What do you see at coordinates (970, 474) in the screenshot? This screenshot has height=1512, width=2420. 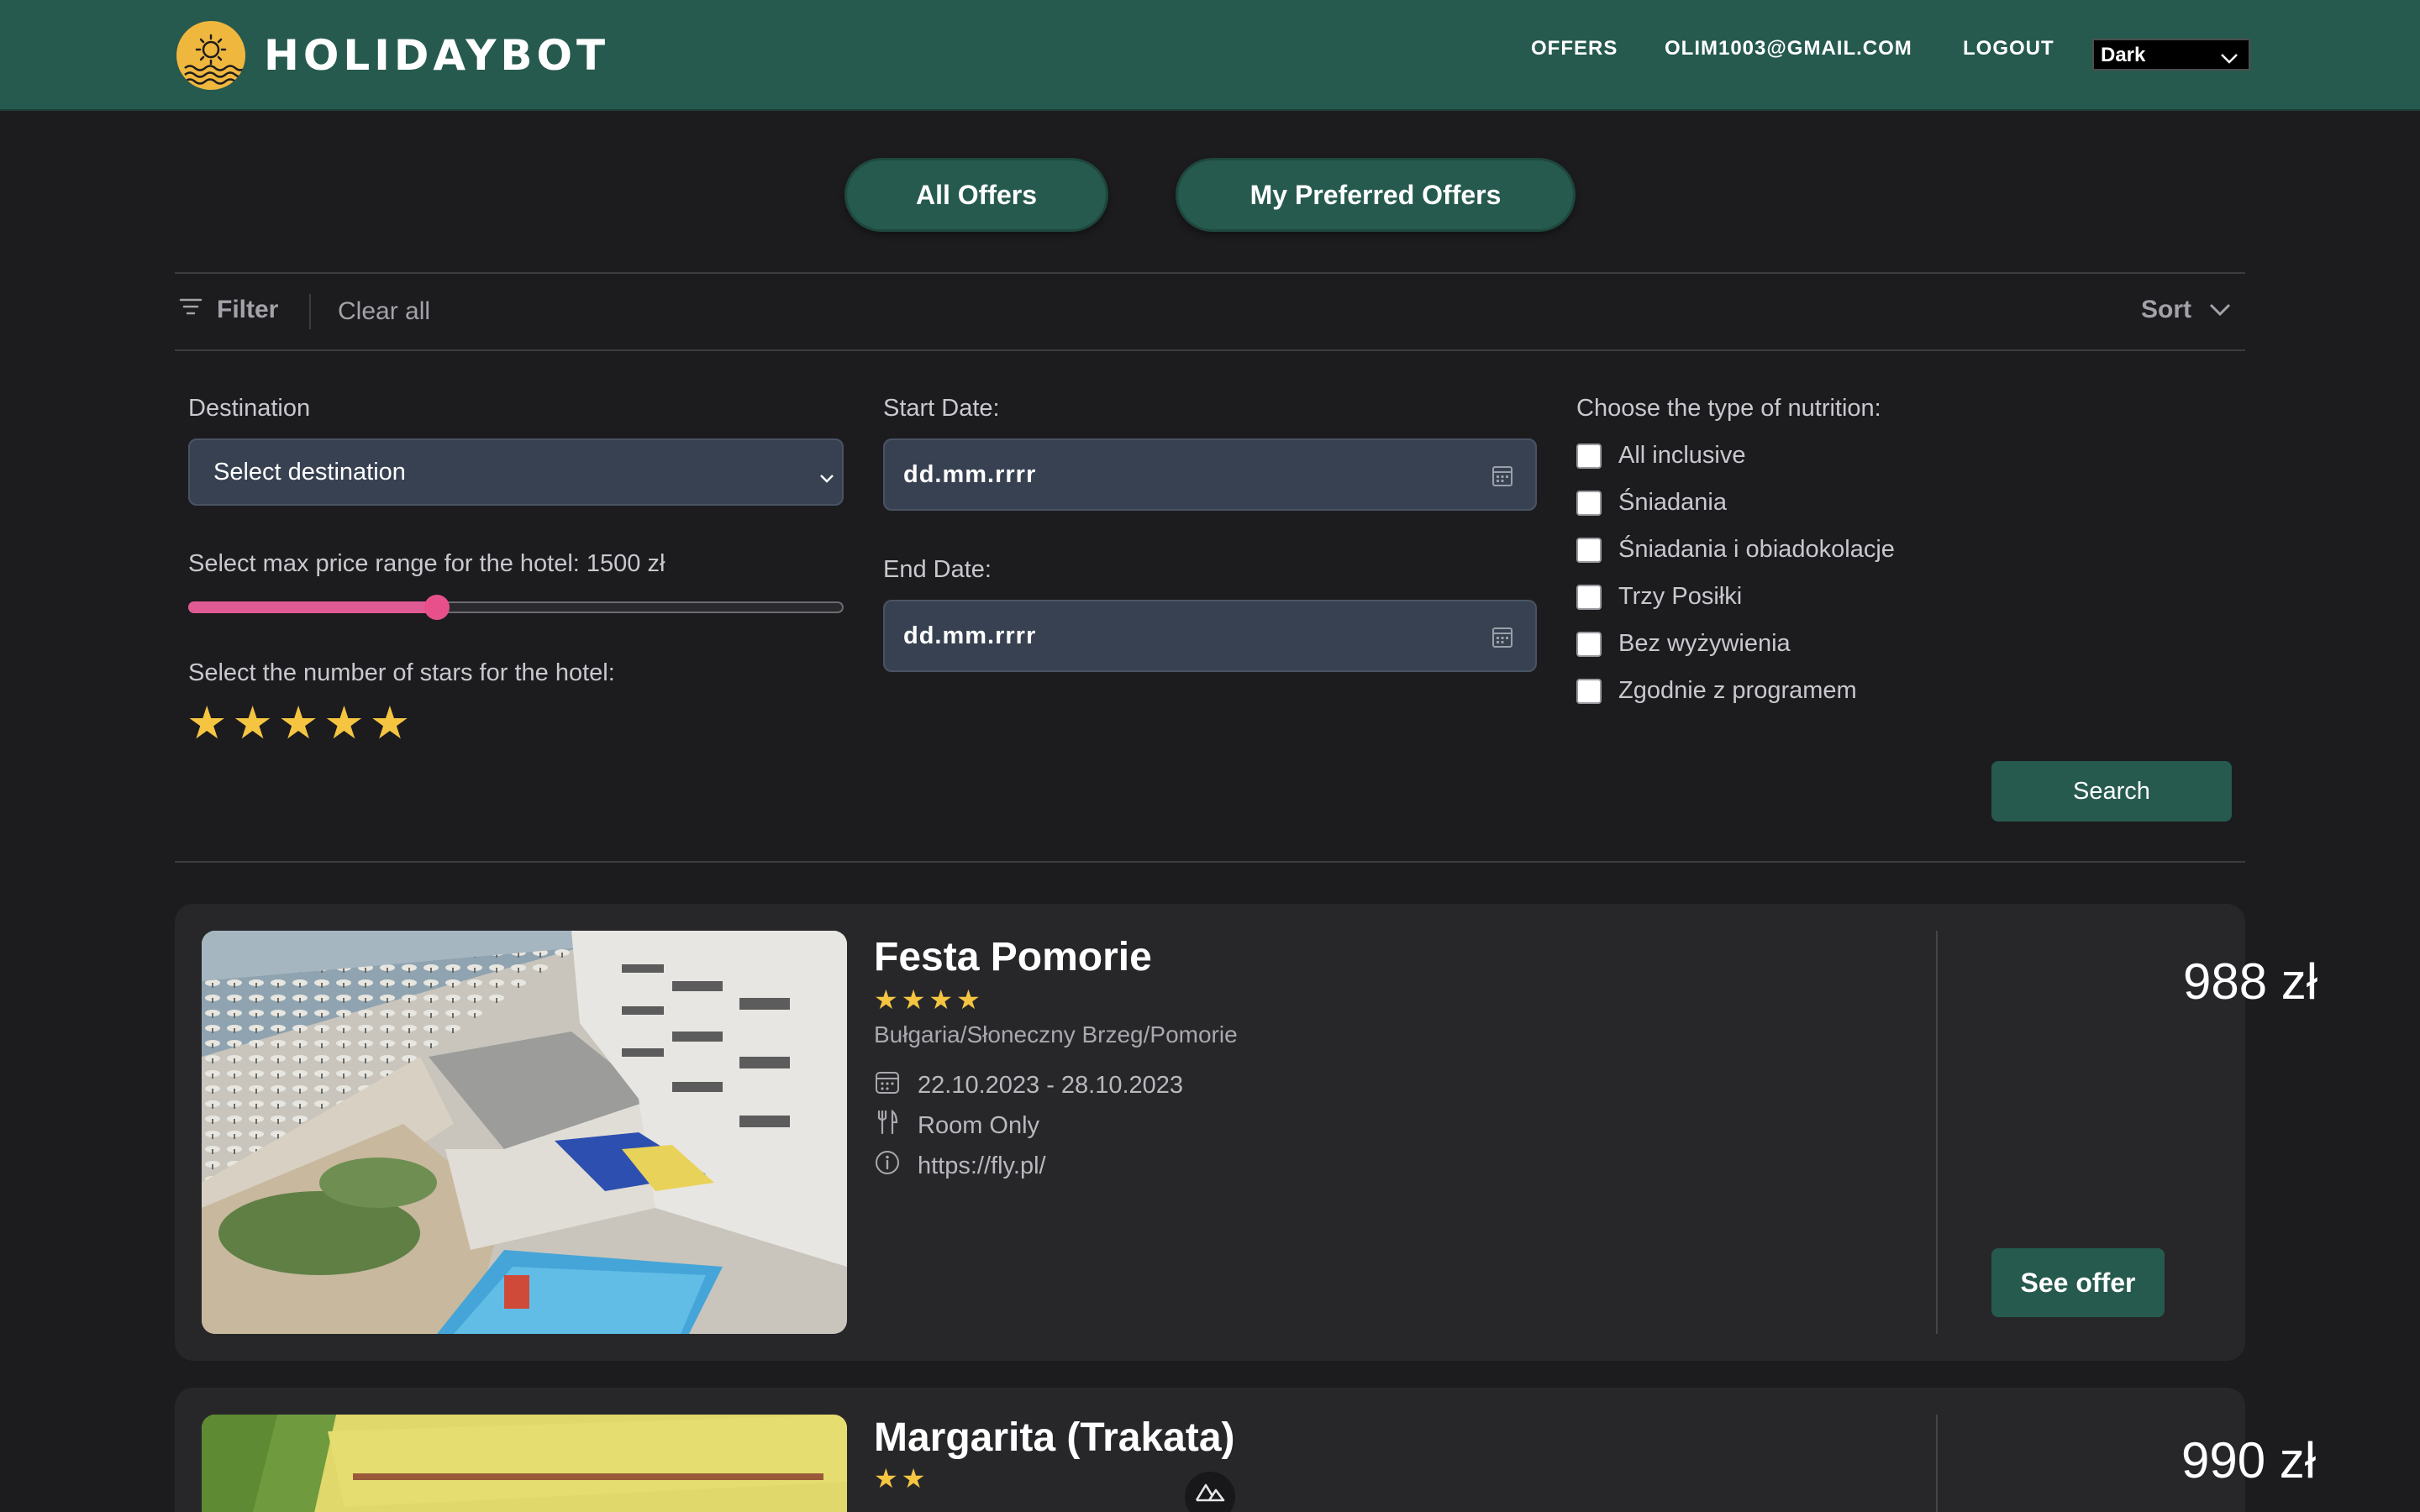 I see `start-date-placeholder: dd.mm.rrrr` at bounding box center [970, 474].